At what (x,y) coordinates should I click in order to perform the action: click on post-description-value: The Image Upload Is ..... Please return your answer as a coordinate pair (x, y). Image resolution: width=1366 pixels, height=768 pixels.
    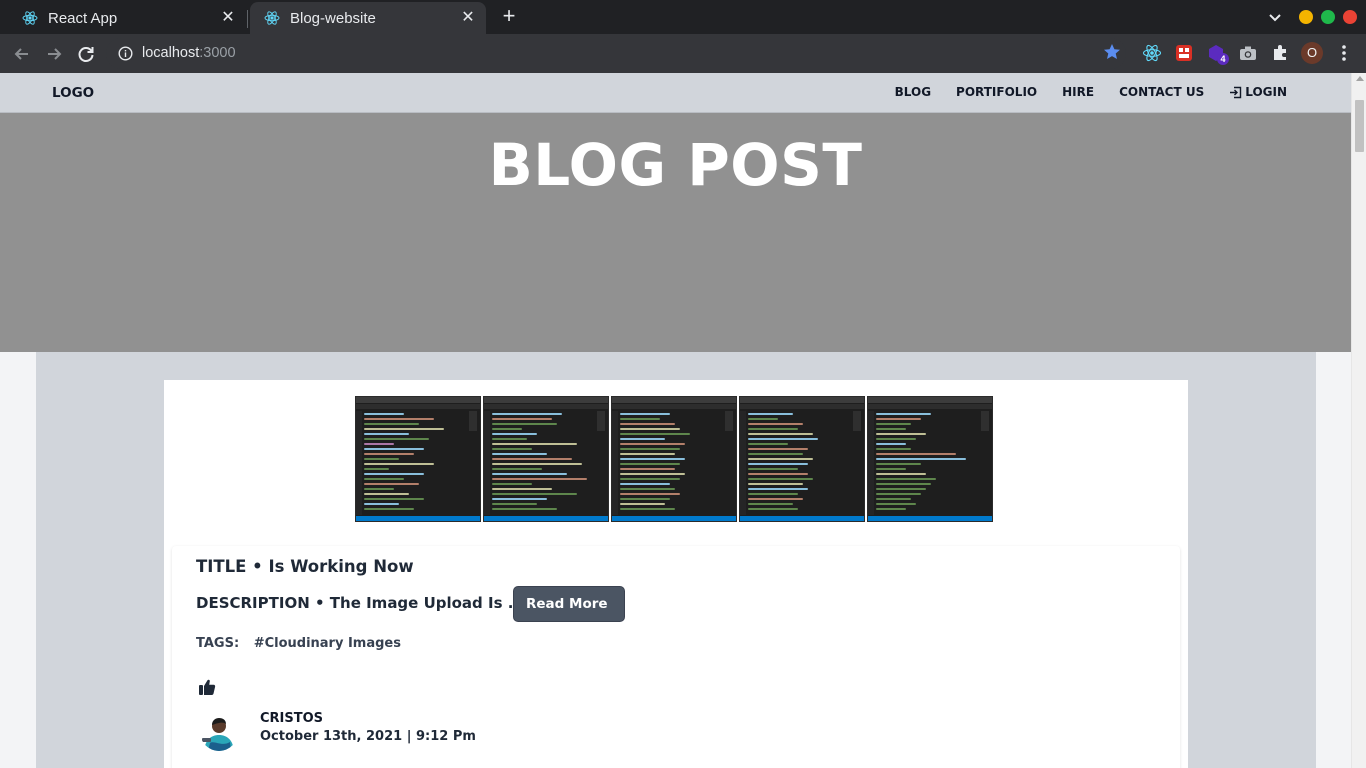
    Looking at the image, I should click on (430, 603).